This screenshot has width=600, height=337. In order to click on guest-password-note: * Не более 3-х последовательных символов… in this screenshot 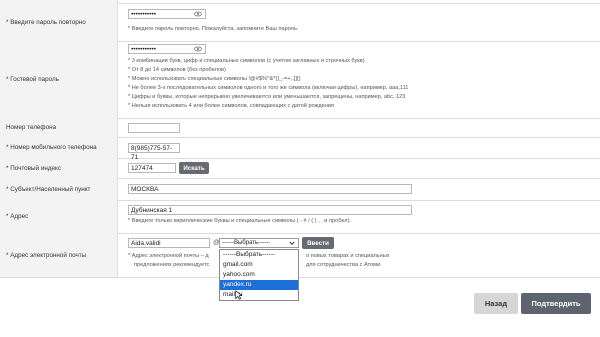, I will do `click(268, 88)`.